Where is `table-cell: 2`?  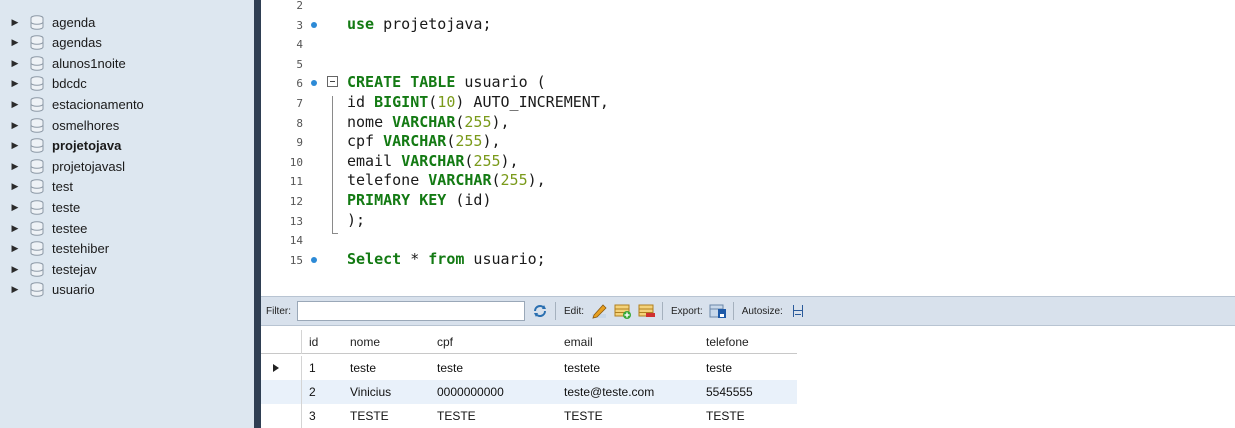 table-cell: 2 is located at coordinates (322, 392).